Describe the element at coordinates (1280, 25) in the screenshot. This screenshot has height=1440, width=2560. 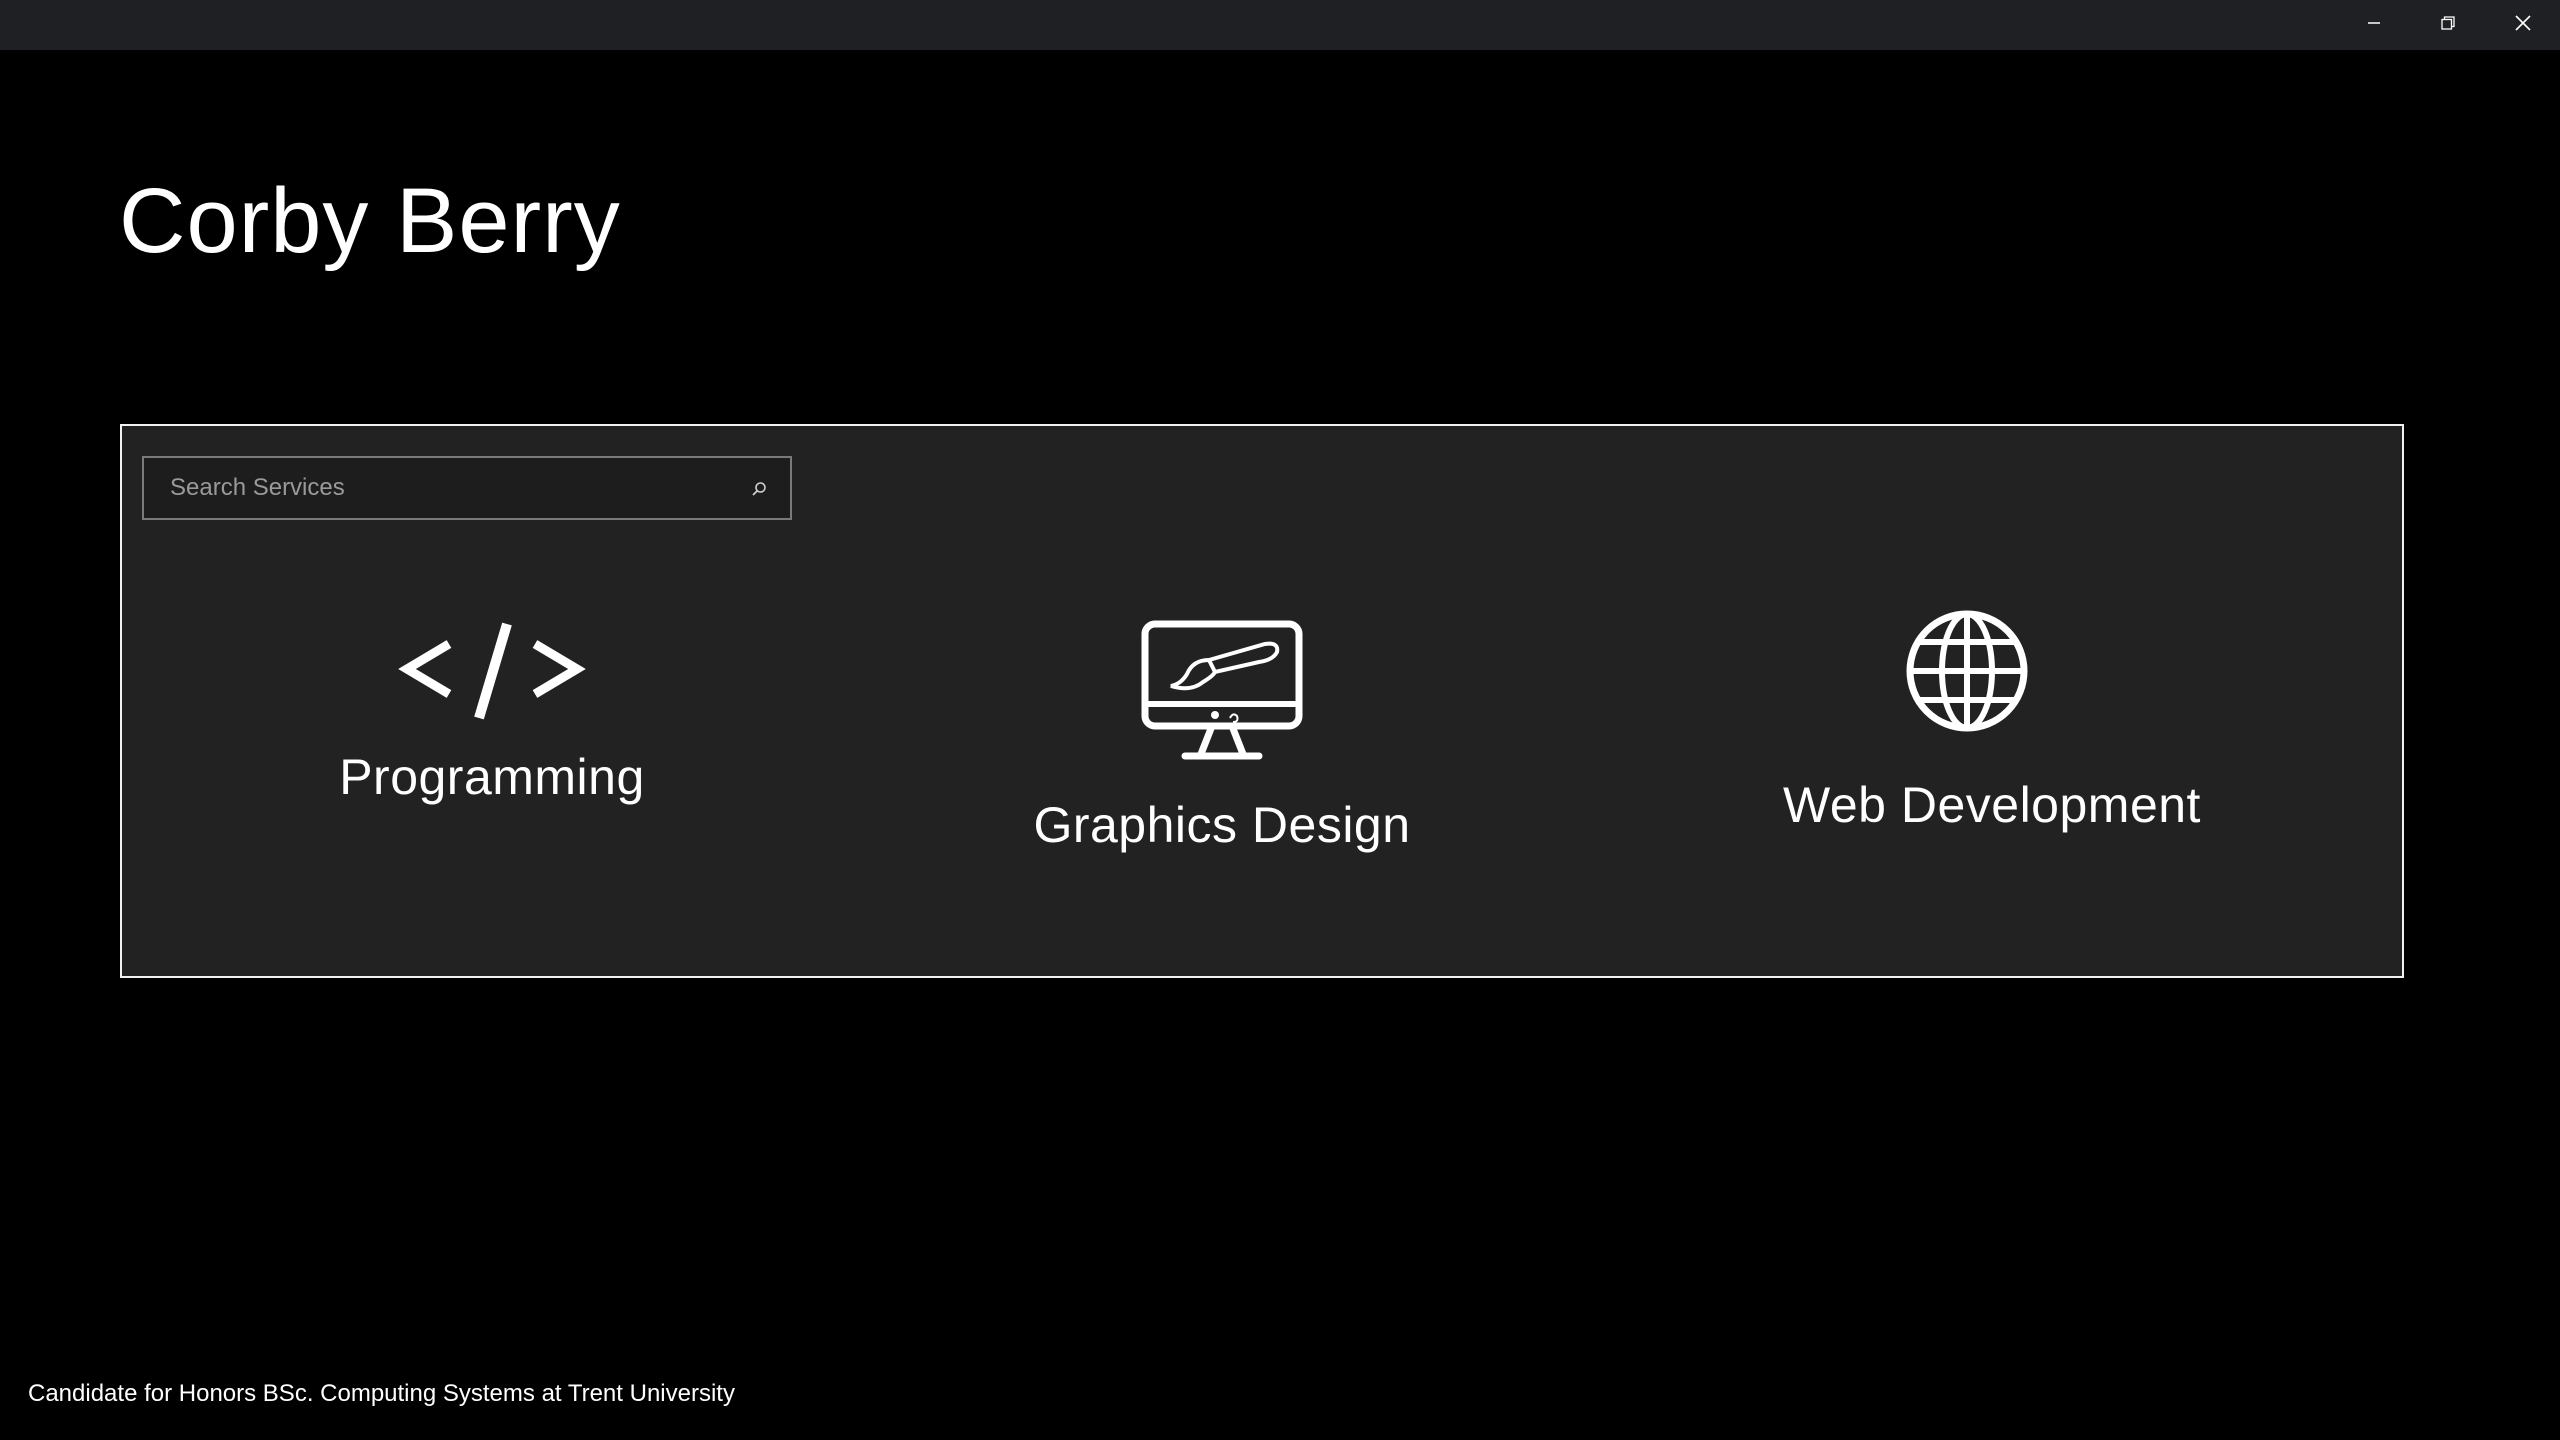
I see `window-titlebar` at that location.